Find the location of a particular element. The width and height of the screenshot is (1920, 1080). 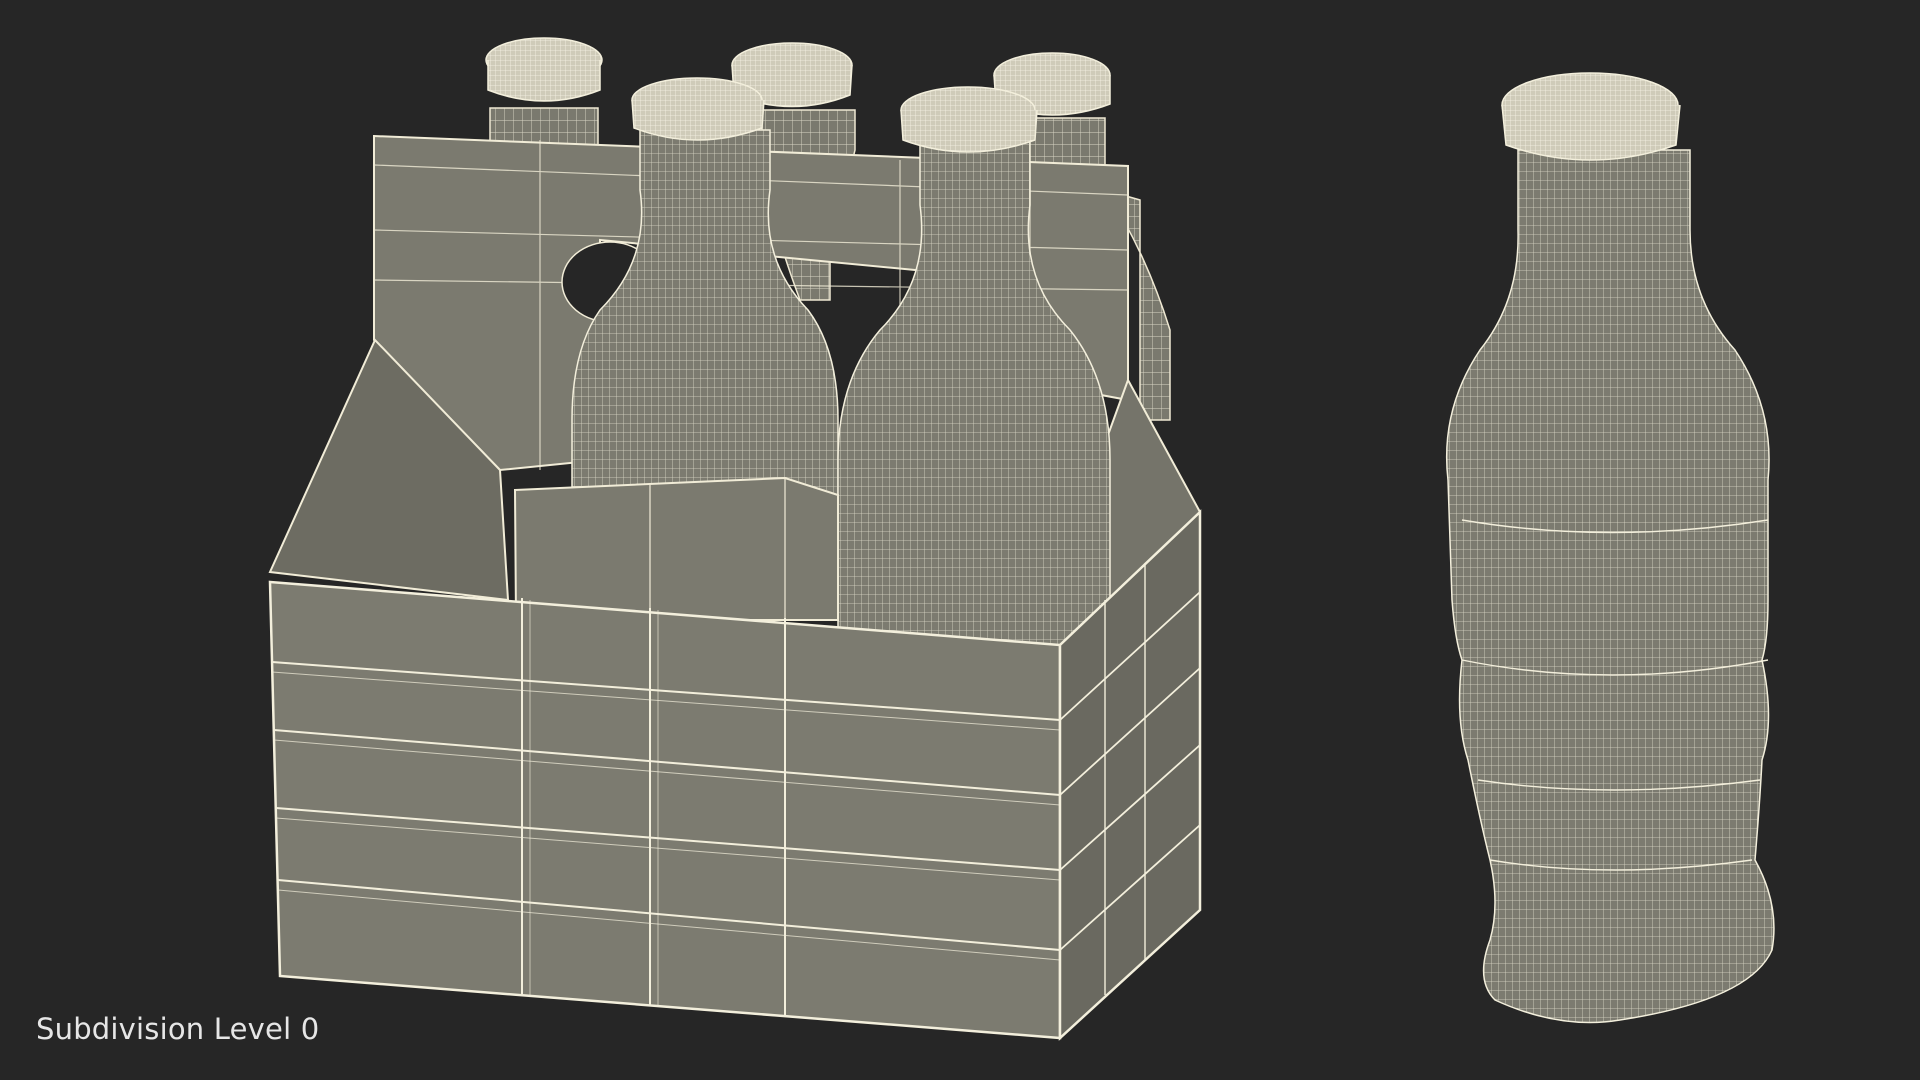

subdivision-level-caption: Subdivision Level 0 is located at coordinates (178, 1029).